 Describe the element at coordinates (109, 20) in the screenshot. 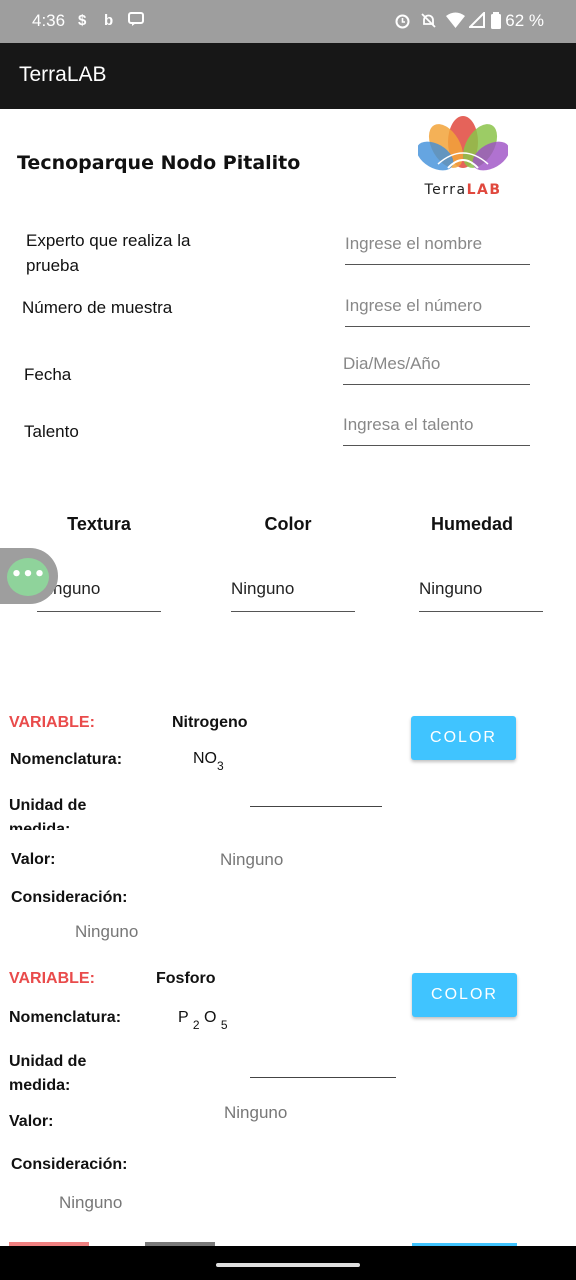

I see `bing-icon: b` at that location.